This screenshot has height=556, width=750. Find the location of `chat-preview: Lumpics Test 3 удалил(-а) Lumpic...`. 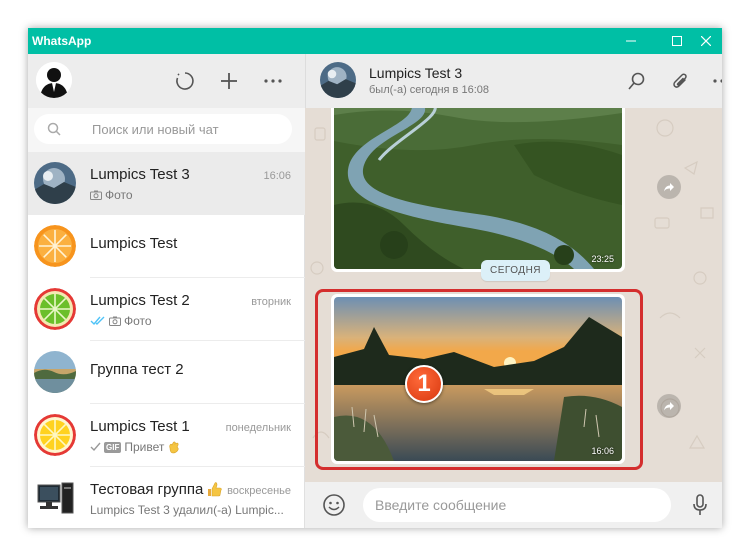

chat-preview: Lumpics Test 3 удалил(-а) Lumpic... is located at coordinates (187, 510).